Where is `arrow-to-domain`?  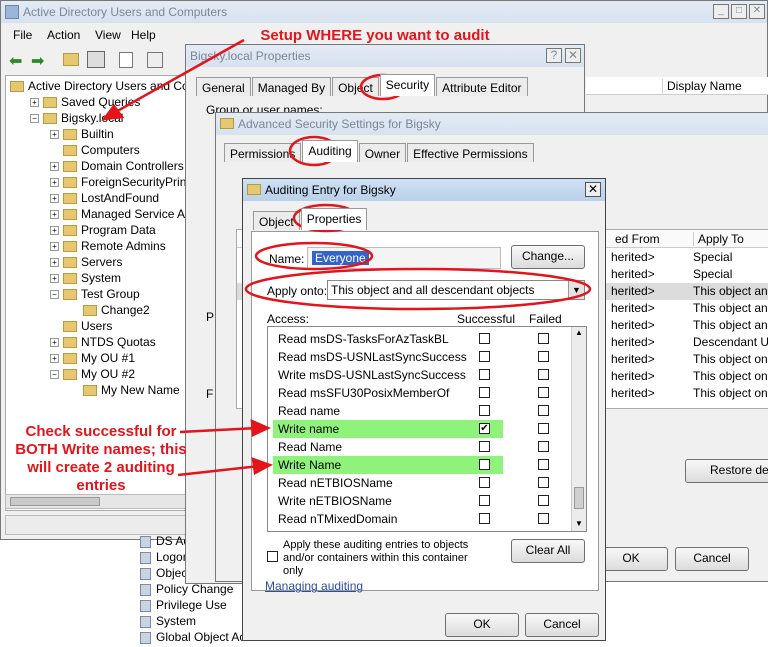
arrow-to-domain is located at coordinates (178, 77).